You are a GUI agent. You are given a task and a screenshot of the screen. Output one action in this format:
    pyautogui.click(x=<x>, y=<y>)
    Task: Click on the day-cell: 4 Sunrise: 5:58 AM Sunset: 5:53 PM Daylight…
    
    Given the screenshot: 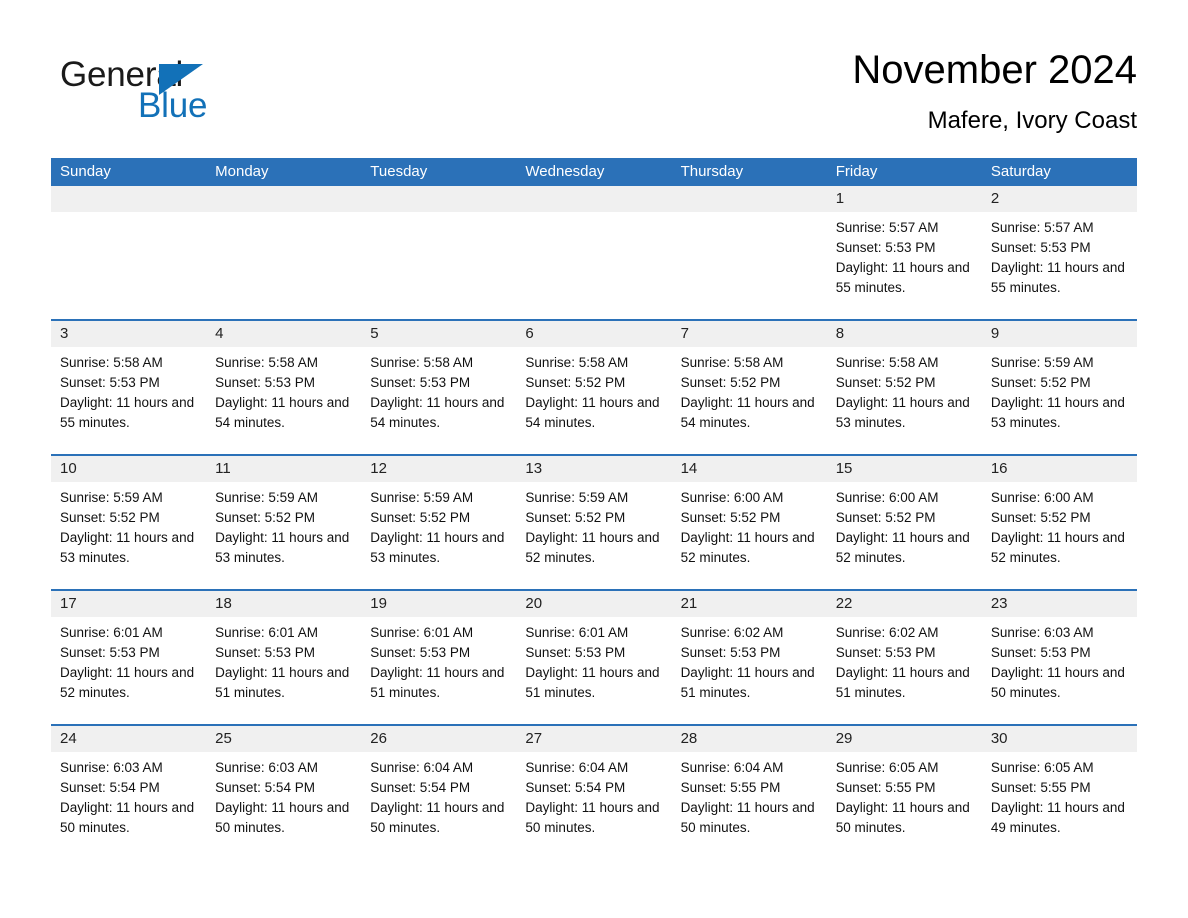 What is the action you would take?
    pyautogui.click(x=284, y=387)
    